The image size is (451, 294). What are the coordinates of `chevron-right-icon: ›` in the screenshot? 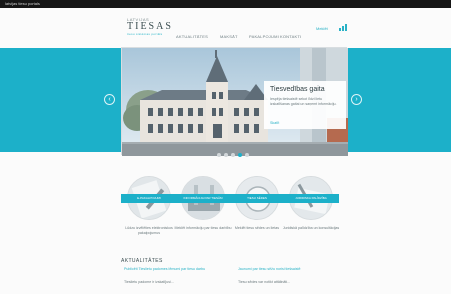 It's located at (356, 99).